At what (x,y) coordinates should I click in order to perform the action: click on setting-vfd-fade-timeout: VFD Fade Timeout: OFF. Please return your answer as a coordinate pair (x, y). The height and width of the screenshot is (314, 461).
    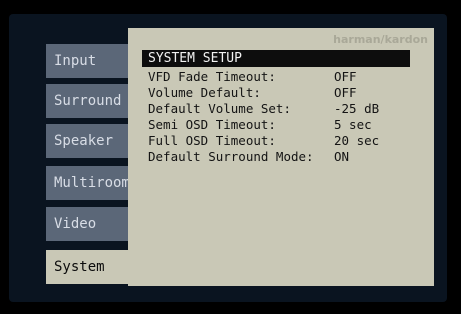
    Looking at the image, I should click on (263, 77).